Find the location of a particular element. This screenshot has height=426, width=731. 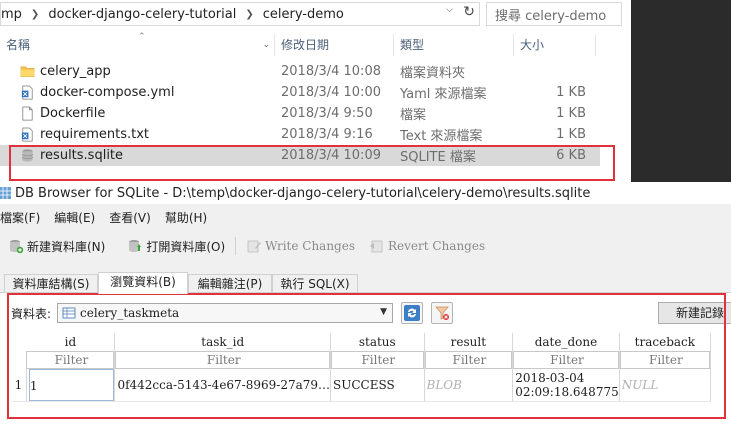

revert-changes-button: Revert Changes is located at coordinates (427, 246).